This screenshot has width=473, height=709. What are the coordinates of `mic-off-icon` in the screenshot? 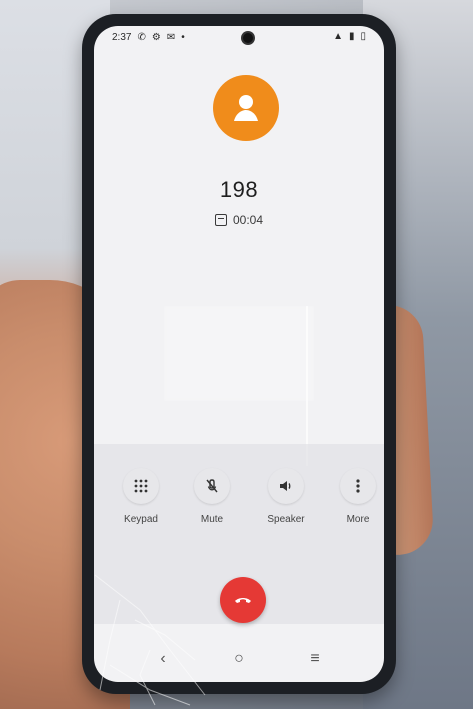 It's located at (212, 486).